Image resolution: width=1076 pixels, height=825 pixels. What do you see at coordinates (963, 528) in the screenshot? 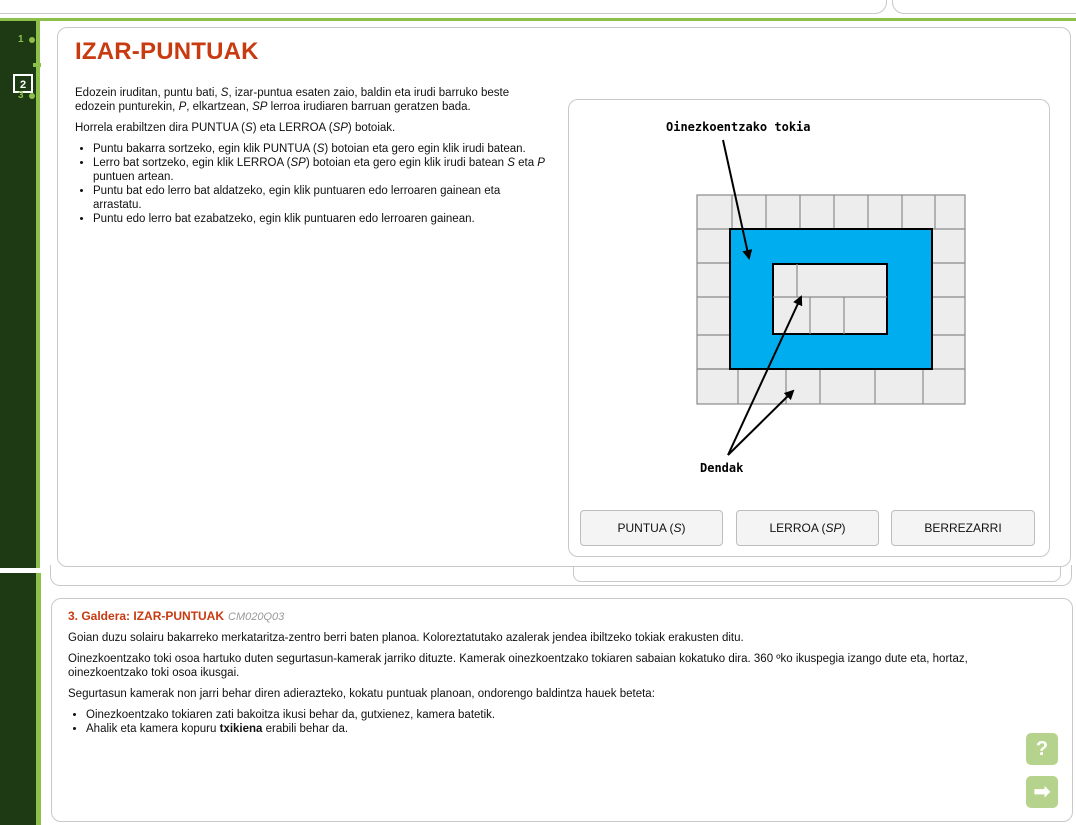
I see `reset-button: BERREZARRI` at bounding box center [963, 528].